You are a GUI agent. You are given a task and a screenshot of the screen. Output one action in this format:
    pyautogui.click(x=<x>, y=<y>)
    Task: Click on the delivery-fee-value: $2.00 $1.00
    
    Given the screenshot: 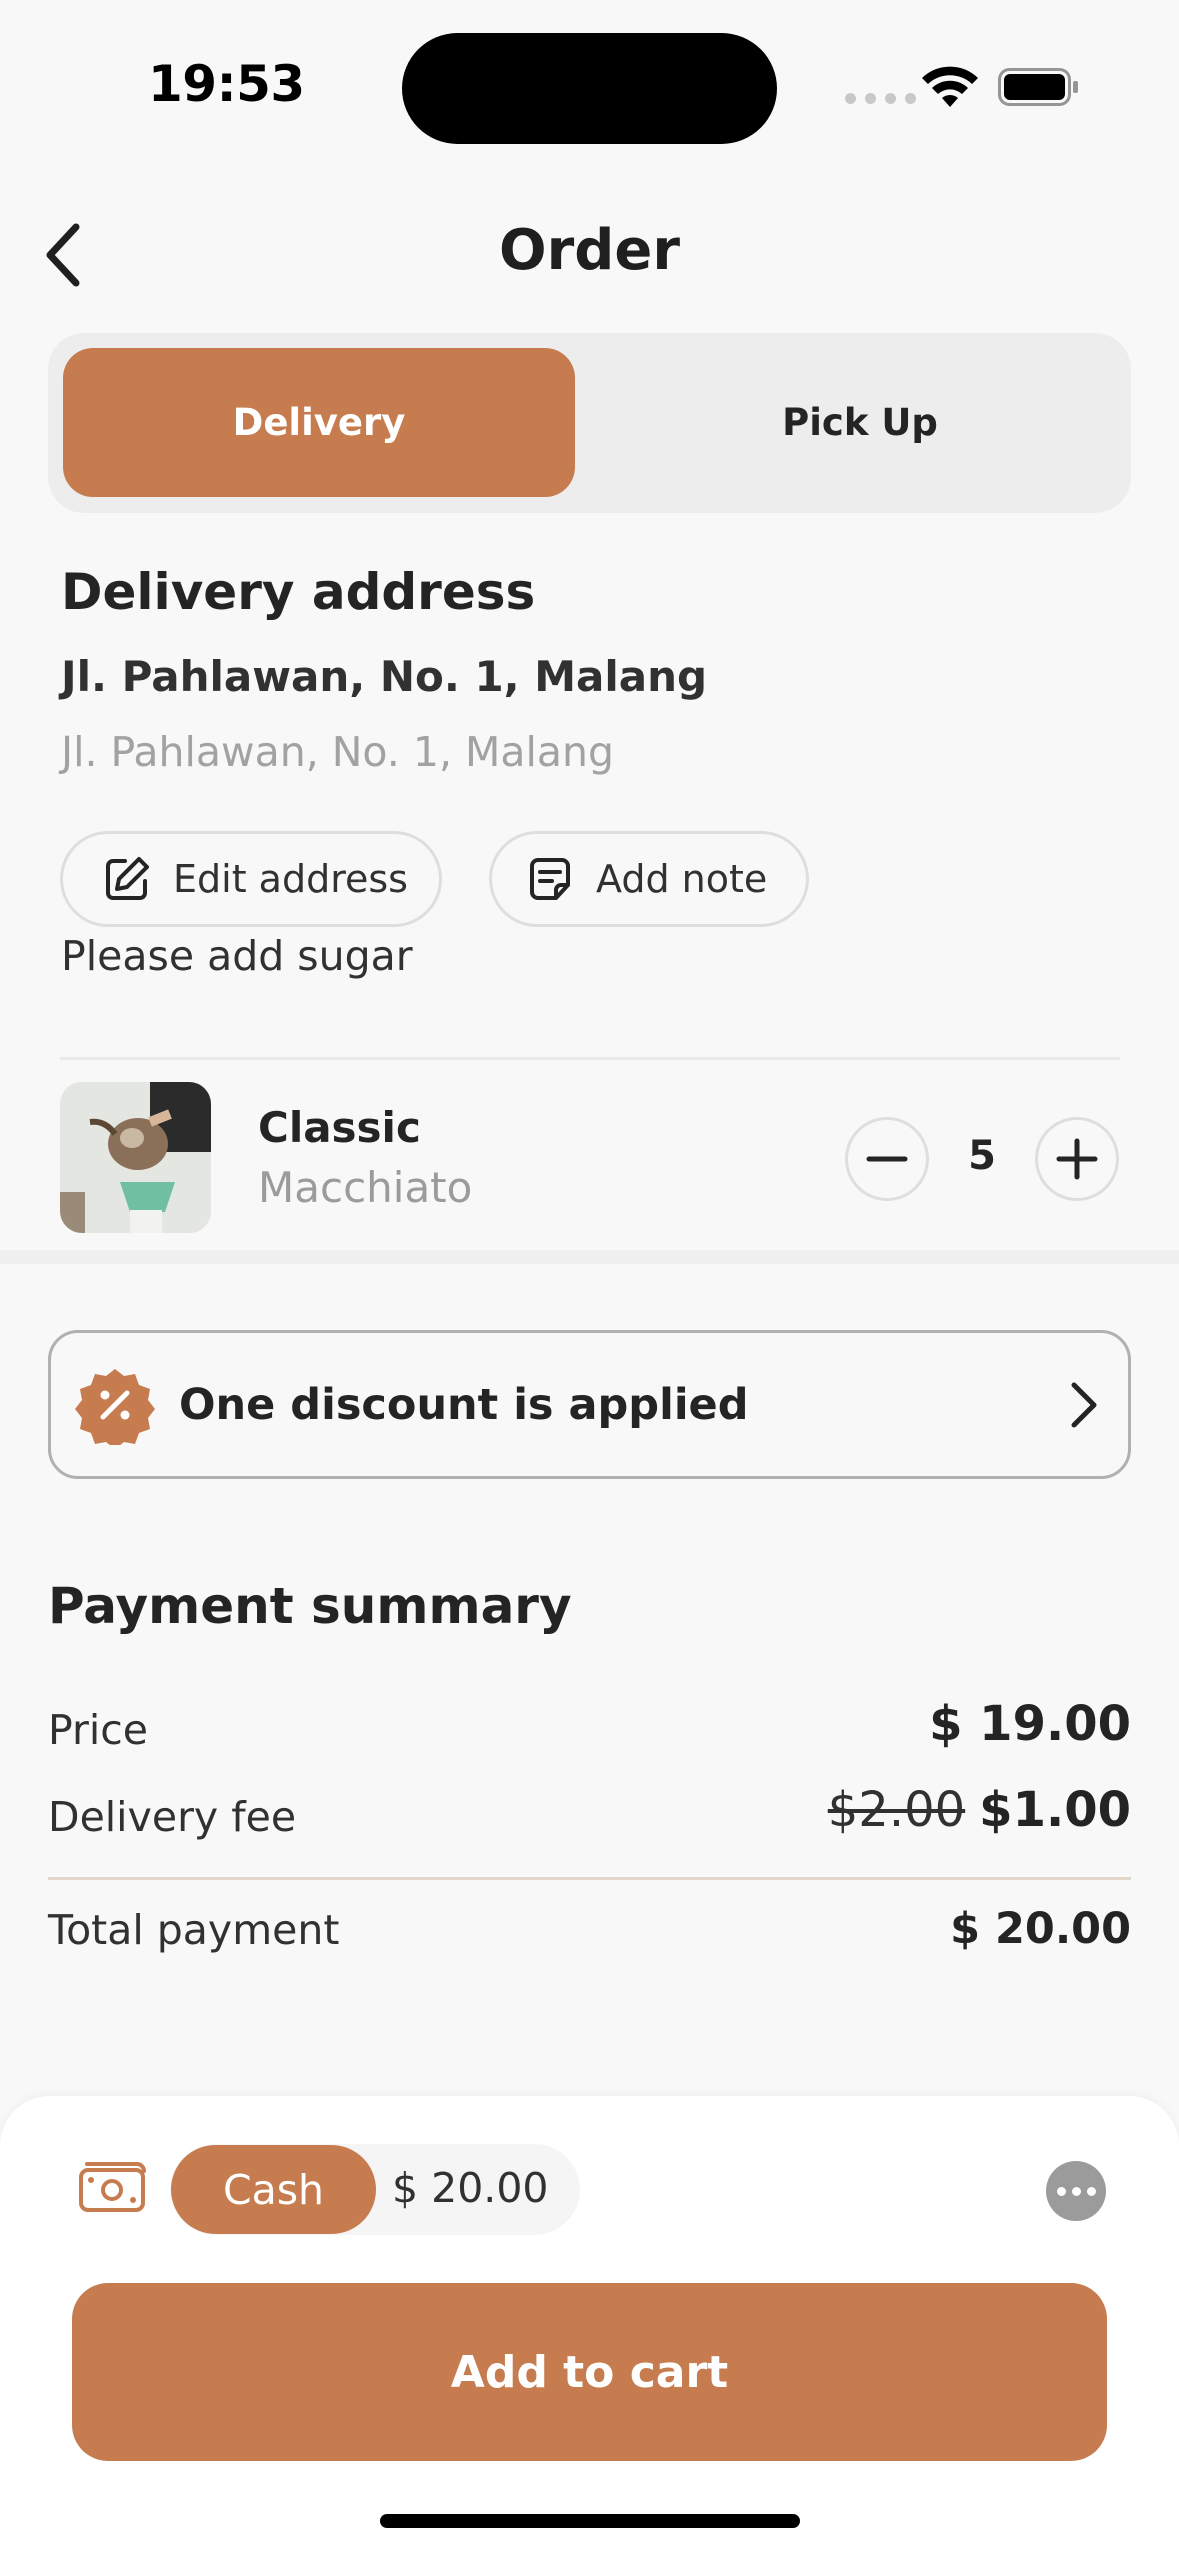 What is the action you would take?
    pyautogui.click(x=979, y=1810)
    